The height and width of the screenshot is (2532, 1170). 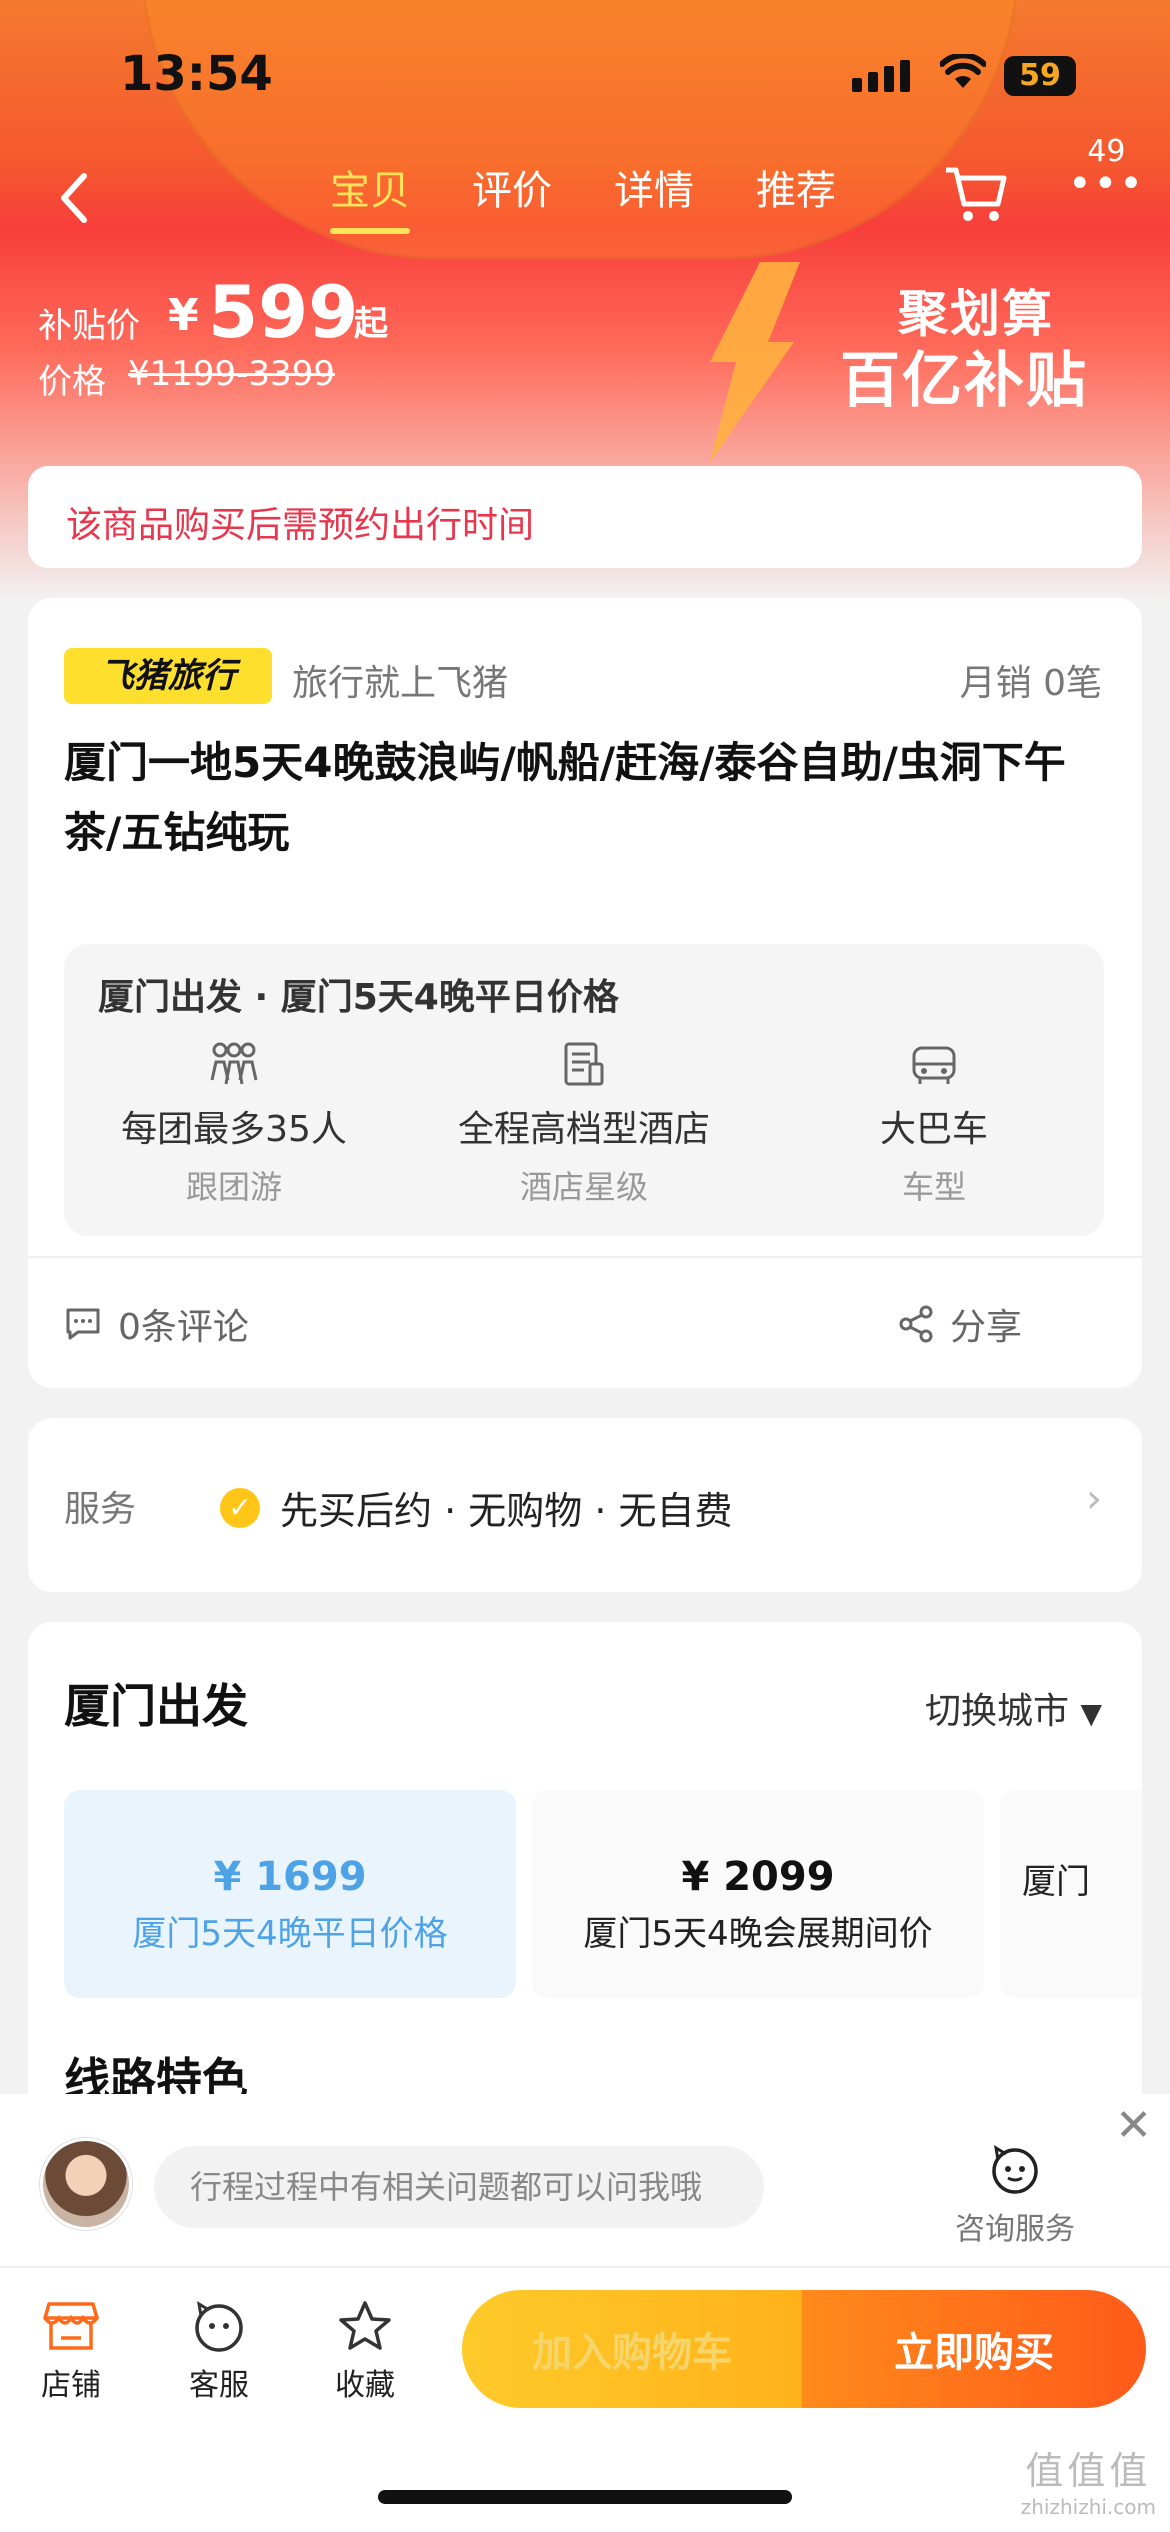 What do you see at coordinates (584, 1068) in the screenshot?
I see `hotel-document-icon` at bounding box center [584, 1068].